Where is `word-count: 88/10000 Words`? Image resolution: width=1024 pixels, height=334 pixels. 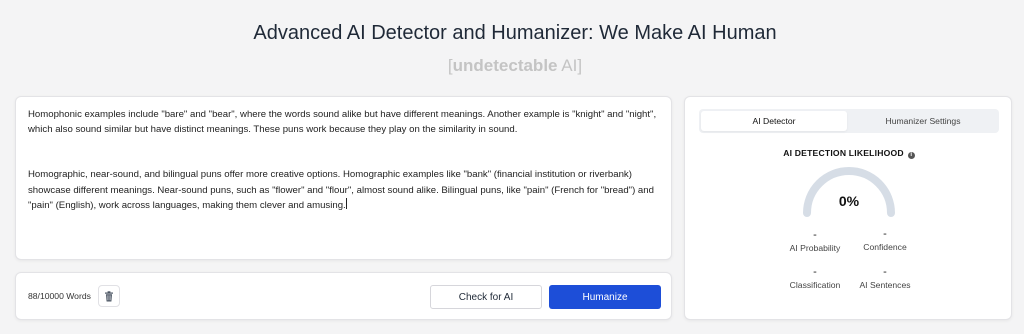
word-count: 88/10000 Words is located at coordinates (59, 296).